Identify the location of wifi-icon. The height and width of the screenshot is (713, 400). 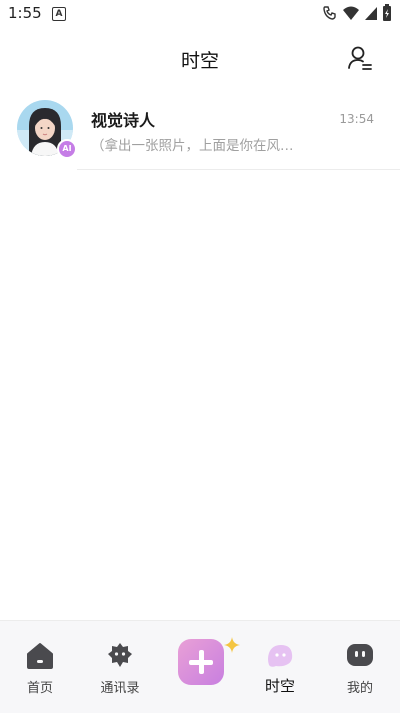
(351, 13).